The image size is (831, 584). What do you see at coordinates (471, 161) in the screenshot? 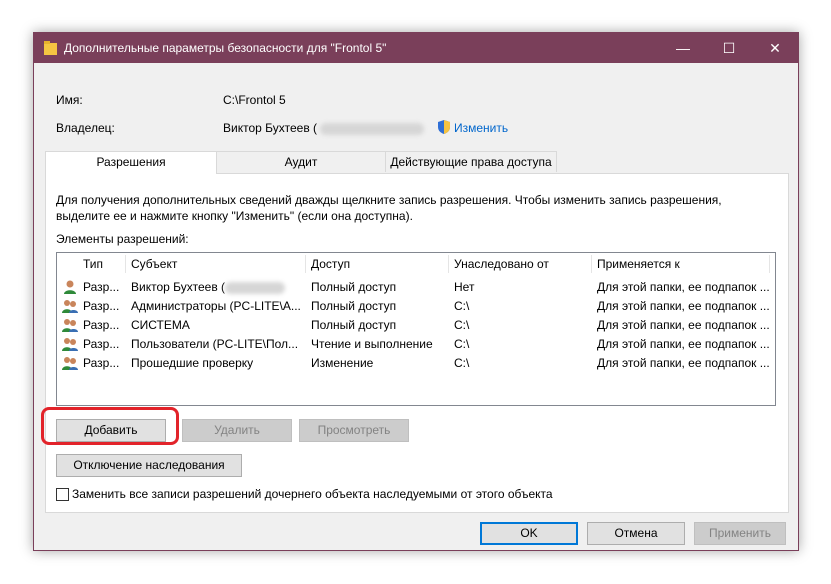
I see `tab-effective-access: Действующие права доступа` at bounding box center [471, 161].